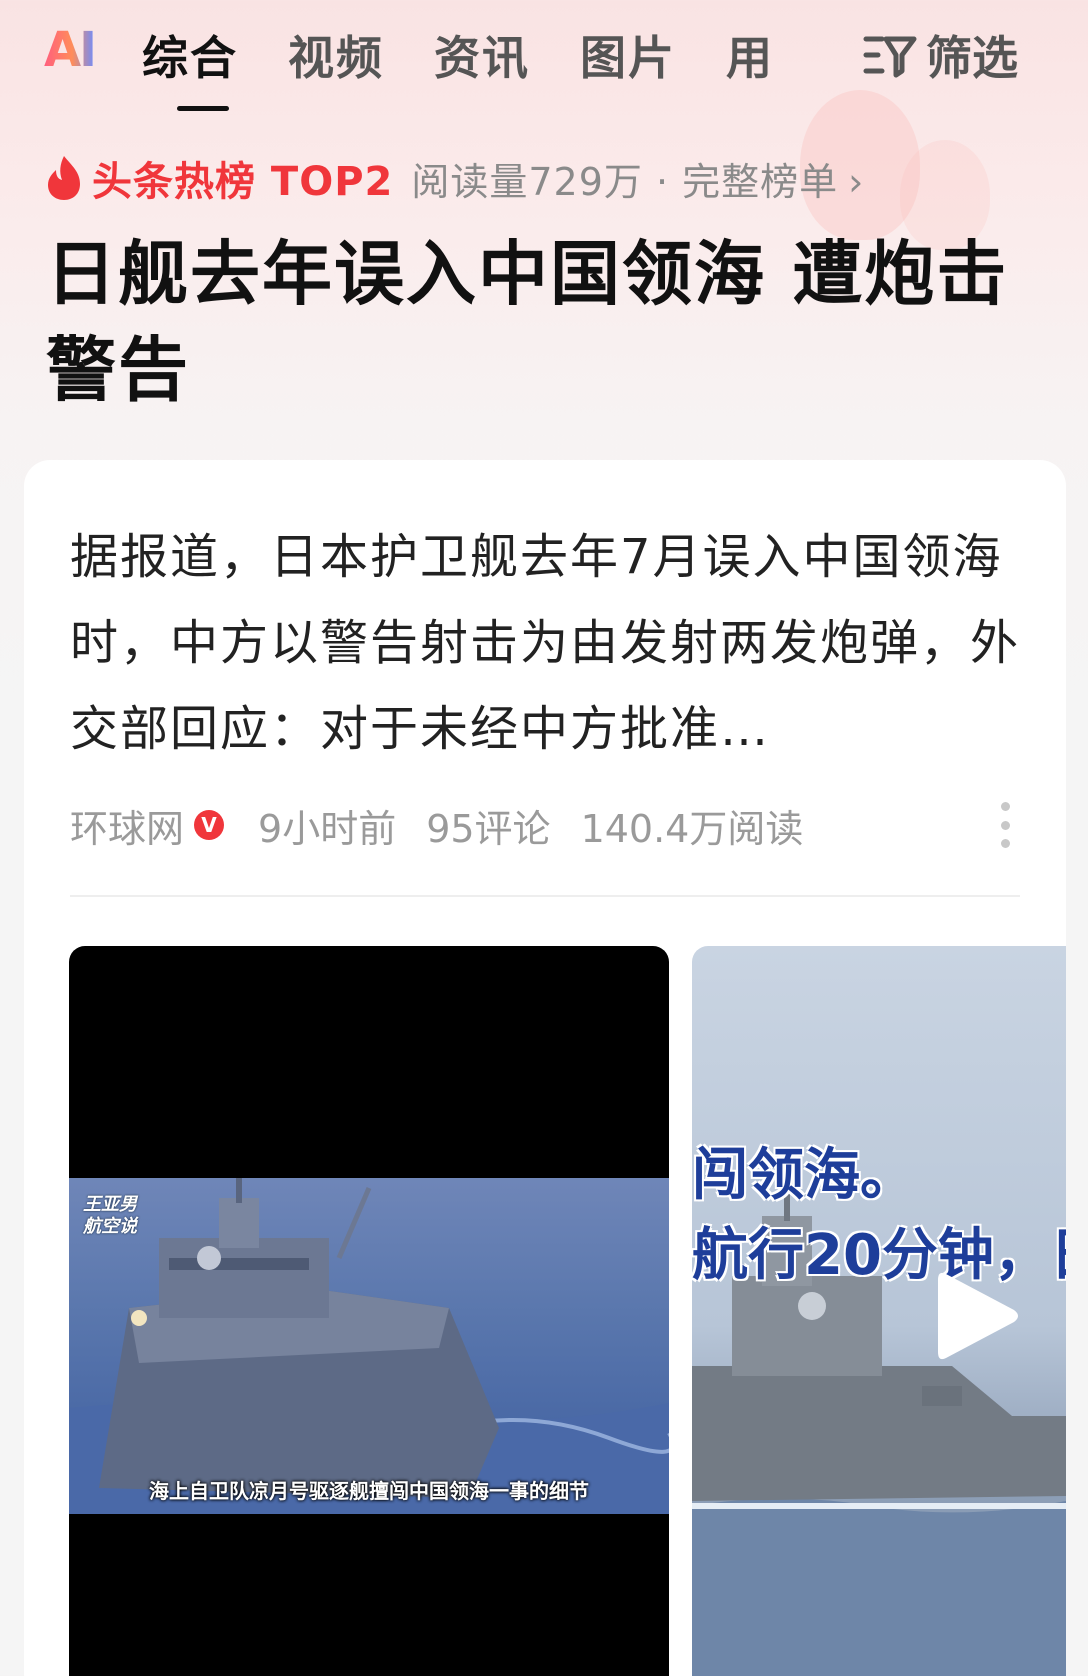 The width and height of the screenshot is (1088, 1676). What do you see at coordinates (879, 1311) in the screenshot?
I see `video-thumbnail: 闯领海。 航行20分钟，日` at bounding box center [879, 1311].